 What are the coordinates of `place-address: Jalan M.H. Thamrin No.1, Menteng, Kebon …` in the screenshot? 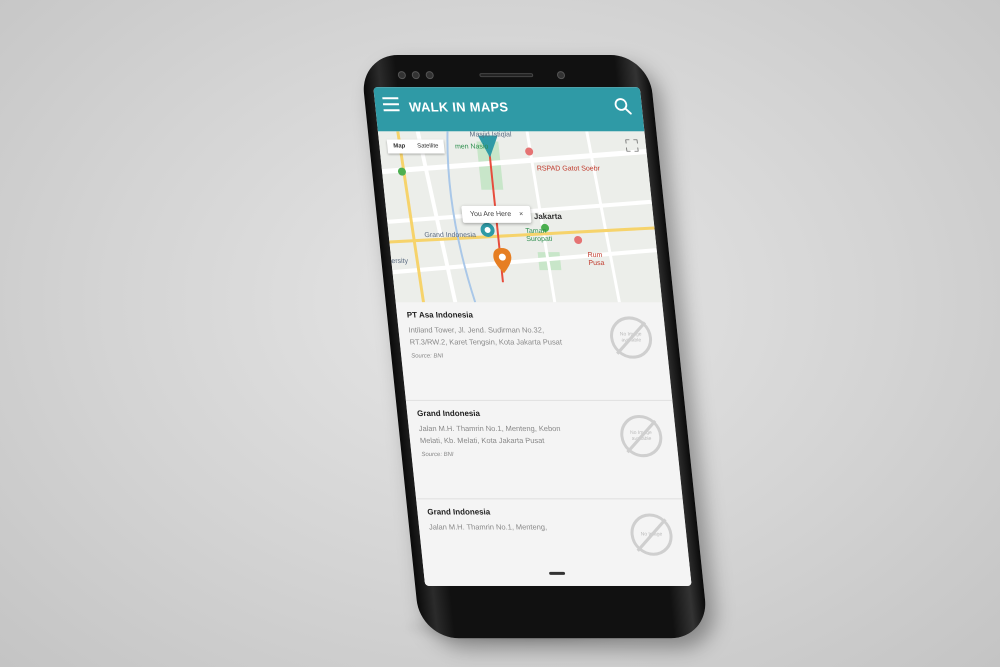 It's located at (489, 435).